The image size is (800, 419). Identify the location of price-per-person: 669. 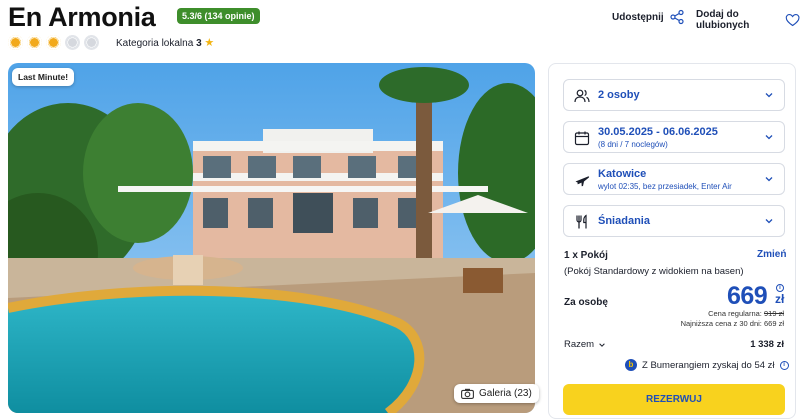
(747, 296).